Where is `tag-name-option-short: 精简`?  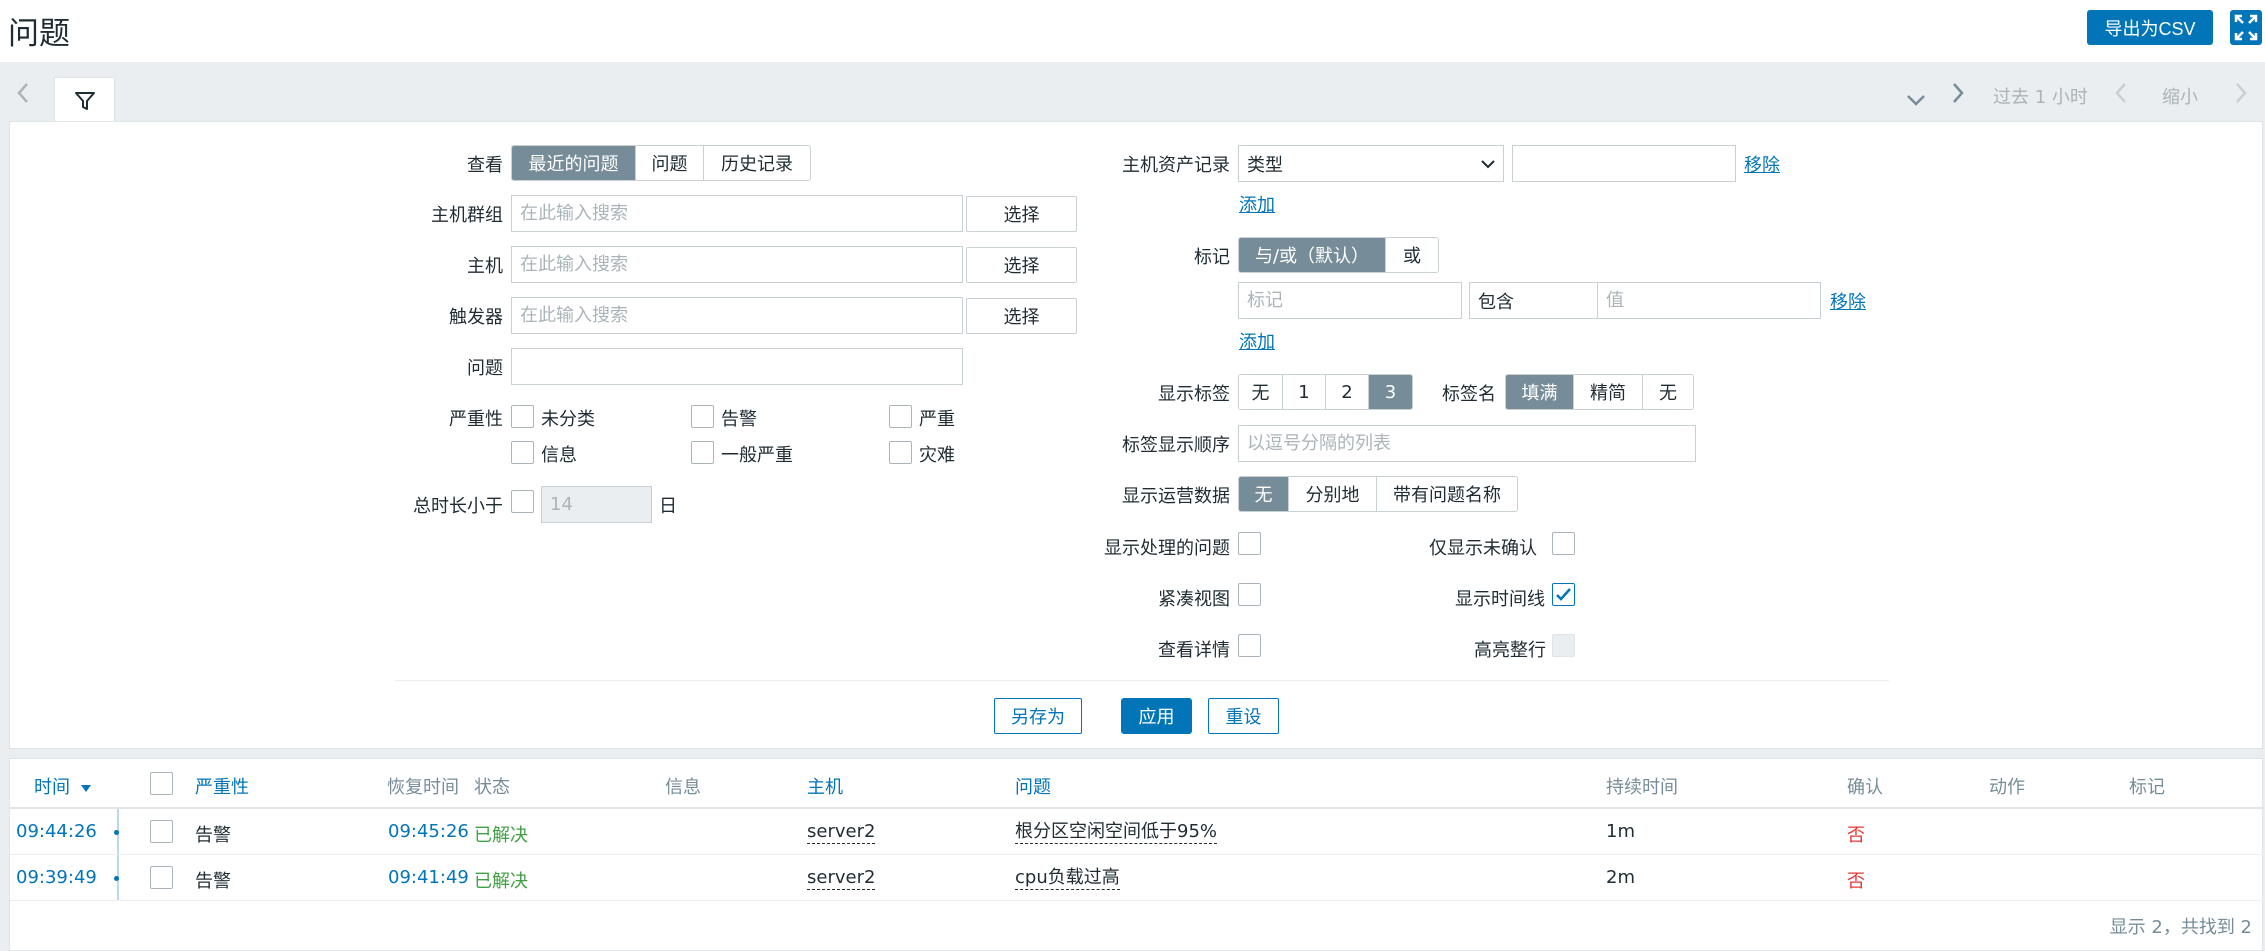 tag-name-option-short: 精简 is located at coordinates (1608, 392).